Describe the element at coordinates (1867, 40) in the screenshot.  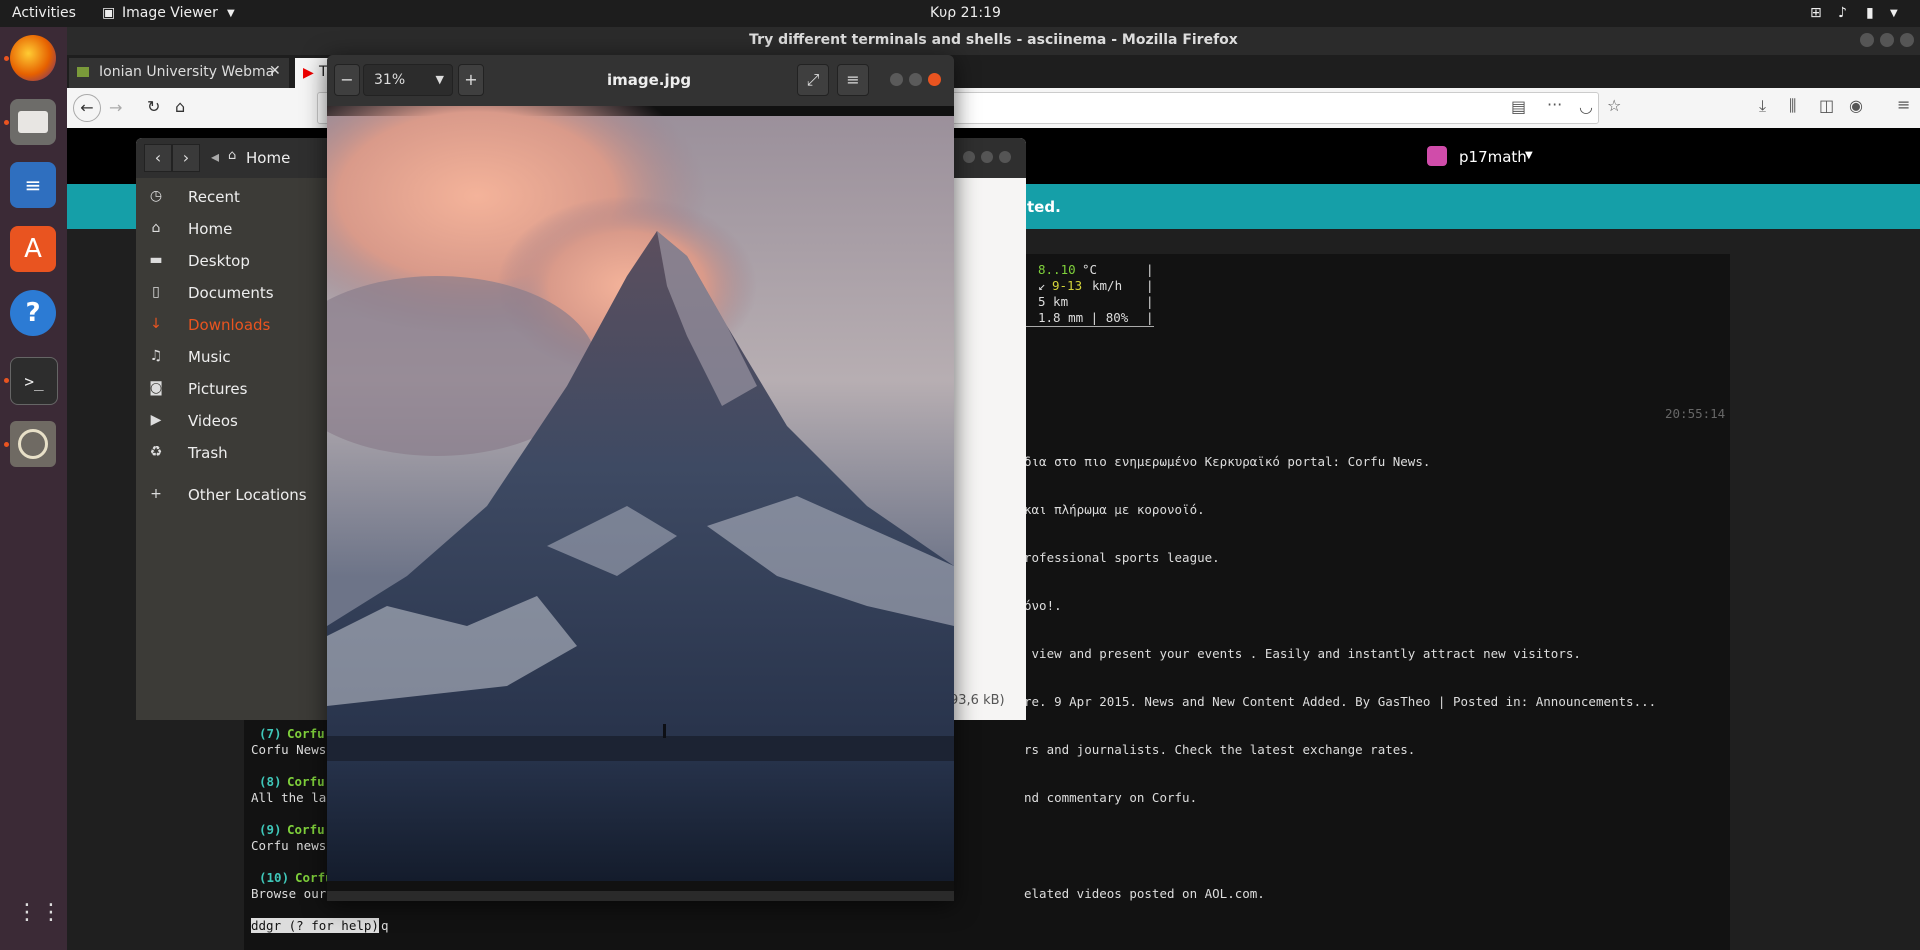
I see `firefox-minimize-button` at that location.